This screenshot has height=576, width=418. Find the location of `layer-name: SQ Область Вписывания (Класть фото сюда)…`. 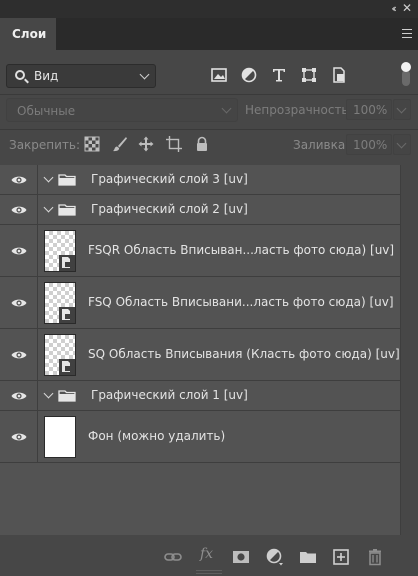

layer-name: SQ Область Вписывания (Класть фото сюда)… is located at coordinates (244, 354).